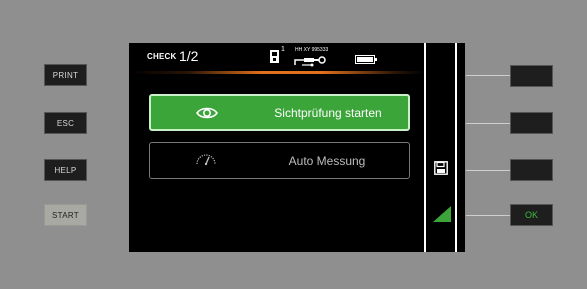 This screenshot has width=587, height=289. What do you see at coordinates (274, 56) in the screenshot?
I see `device-icon` at bounding box center [274, 56].